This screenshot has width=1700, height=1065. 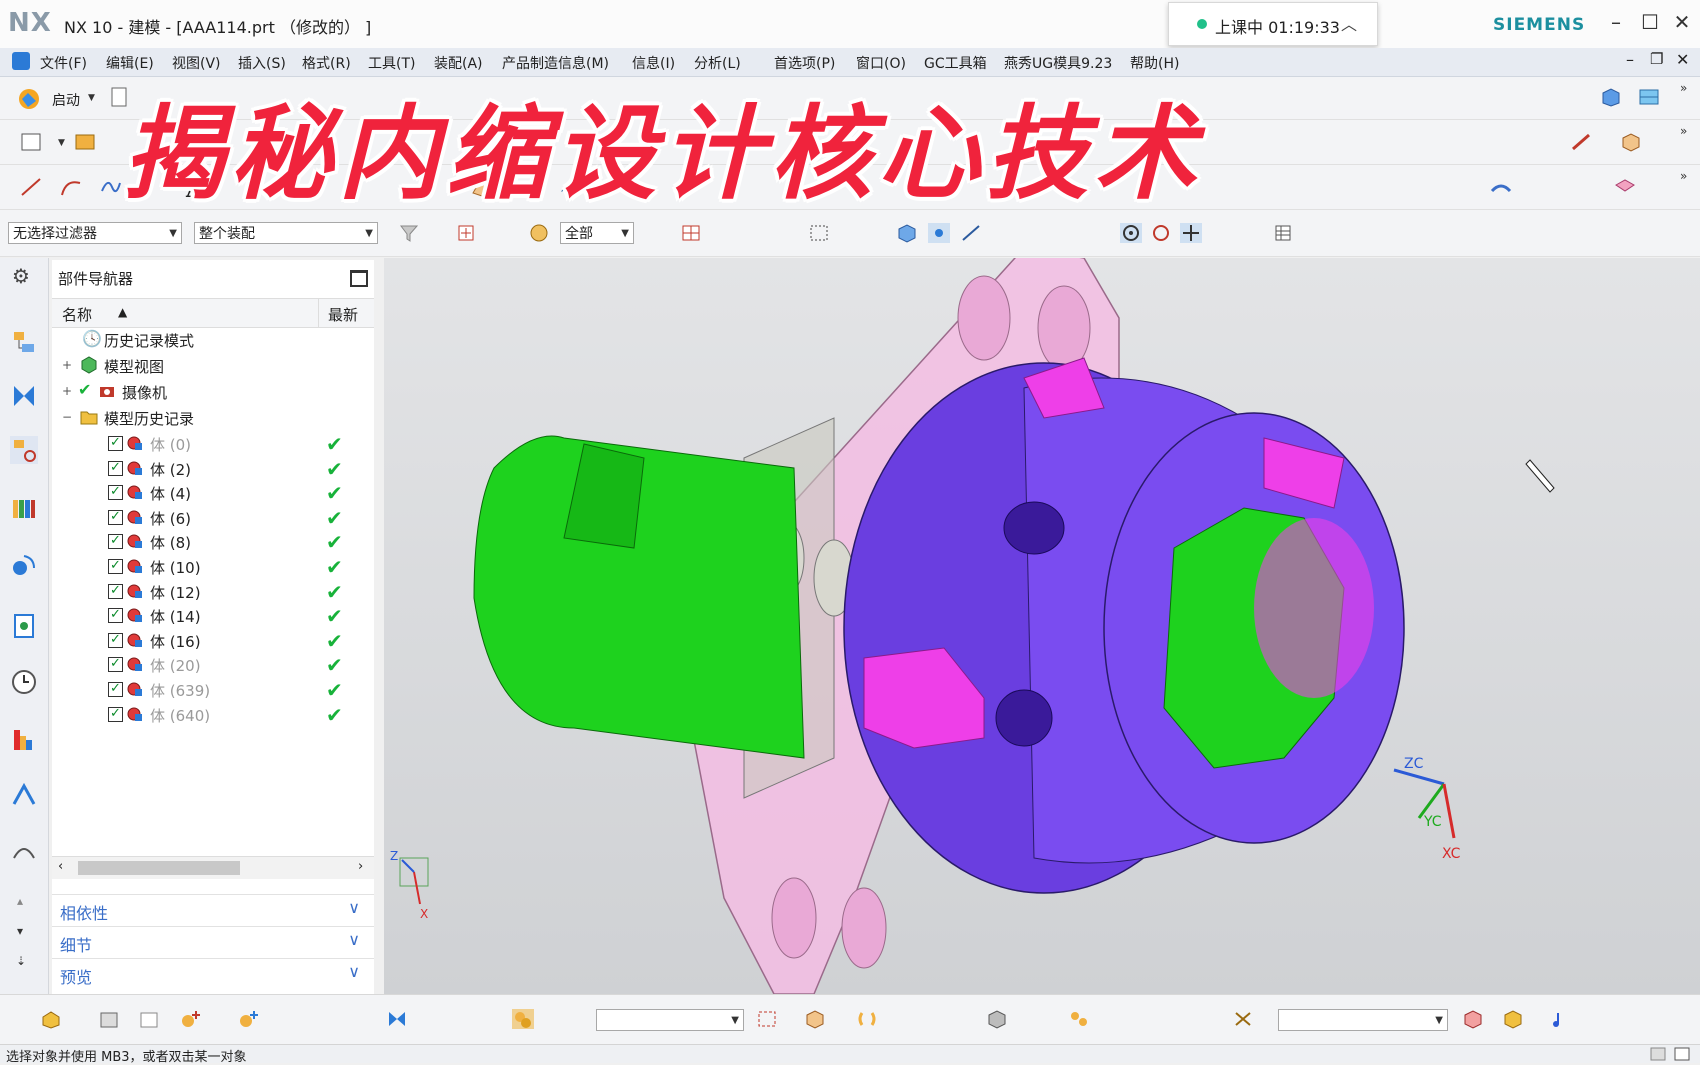 What do you see at coordinates (939, 233) in the screenshot?
I see `snap-point-icon` at bounding box center [939, 233].